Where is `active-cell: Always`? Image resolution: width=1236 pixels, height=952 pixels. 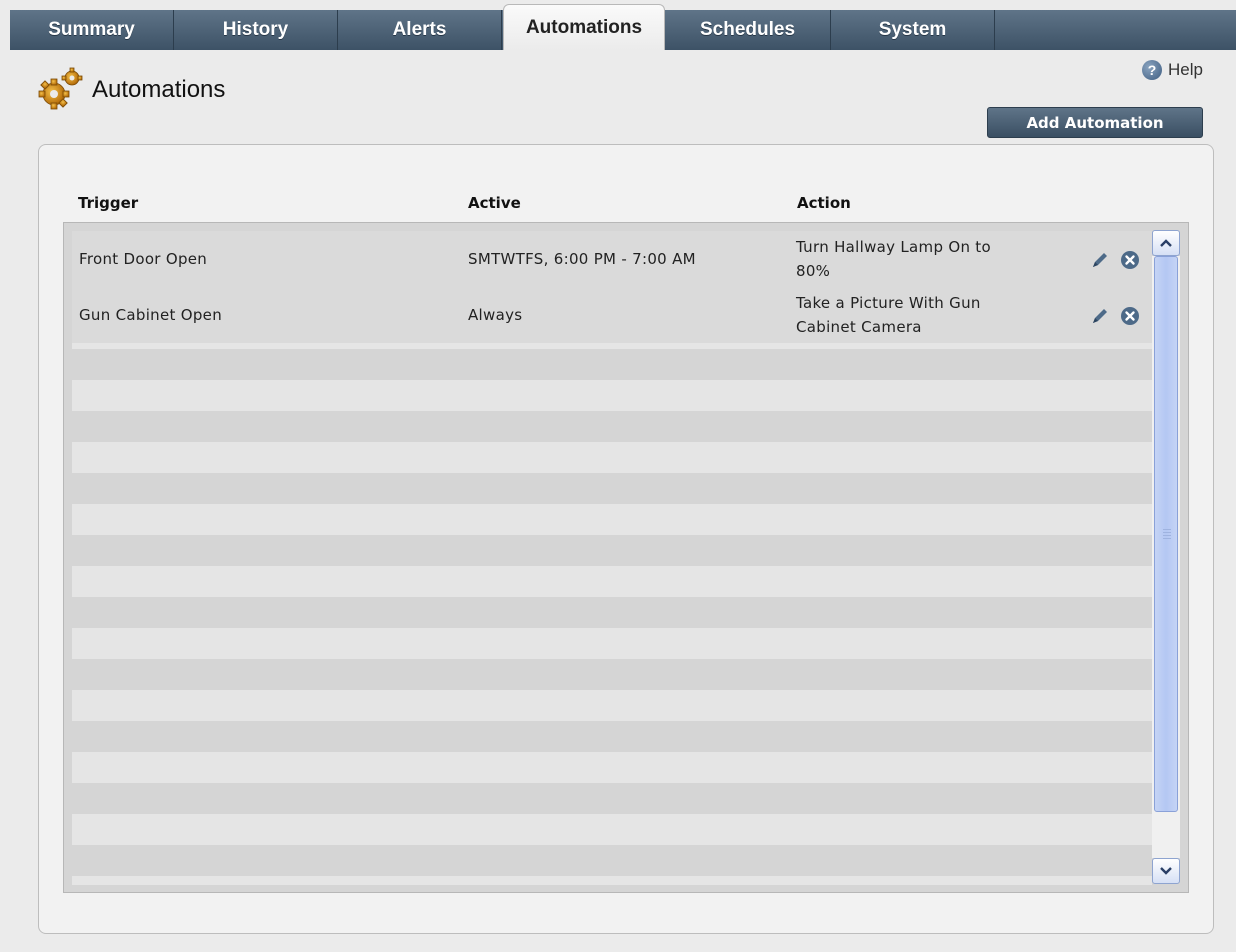
active-cell: Always is located at coordinates (495, 315).